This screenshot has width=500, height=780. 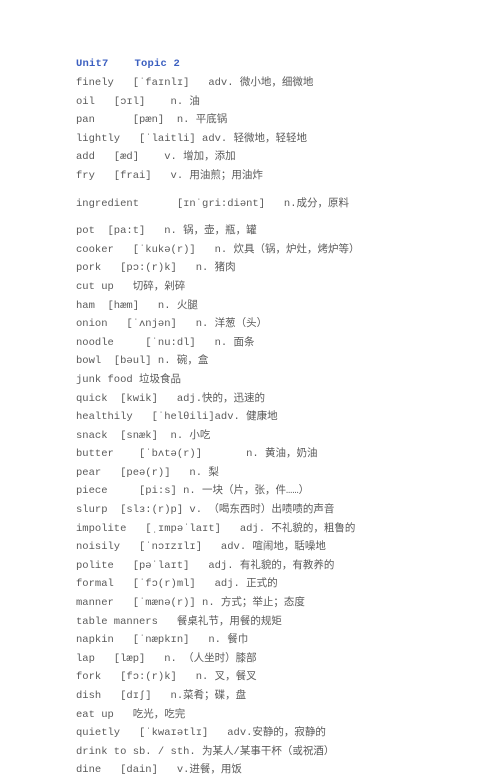 What do you see at coordinates (205, 751) in the screenshot?
I see `vocabulary-entry: drink to sb. / sth. 为某人/某事干杯（或祝酒）` at bounding box center [205, 751].